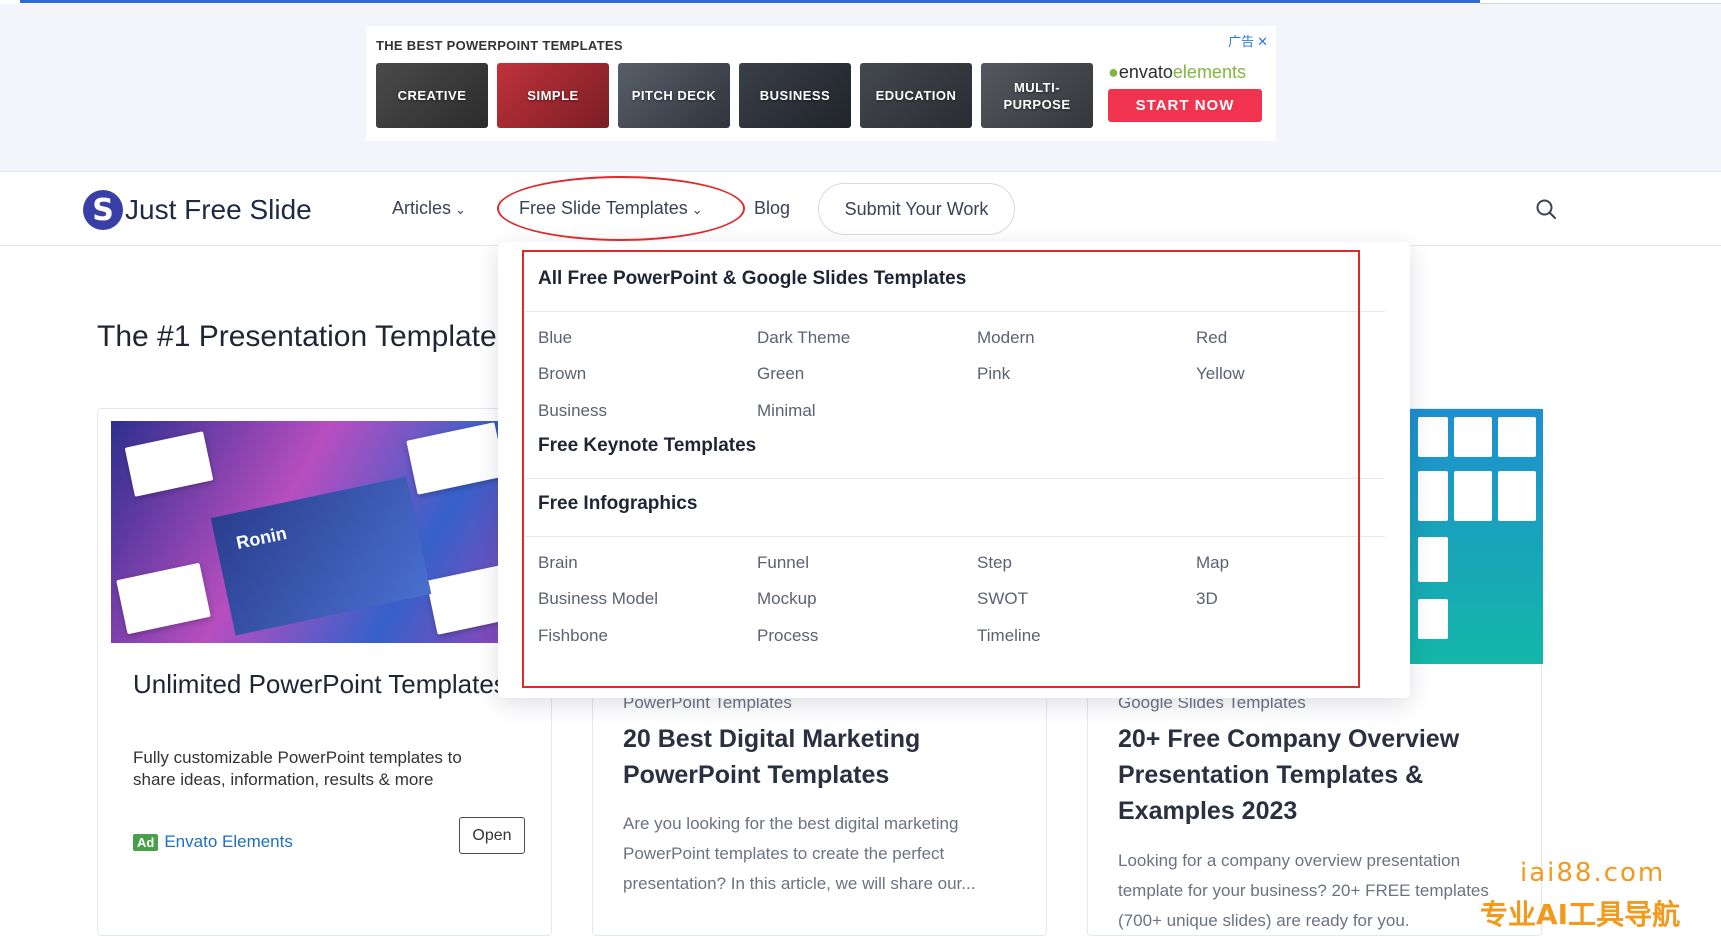 The image size is (1721, 936). I want to click on envato-leaf-icon: ●, so click(1113, 72).